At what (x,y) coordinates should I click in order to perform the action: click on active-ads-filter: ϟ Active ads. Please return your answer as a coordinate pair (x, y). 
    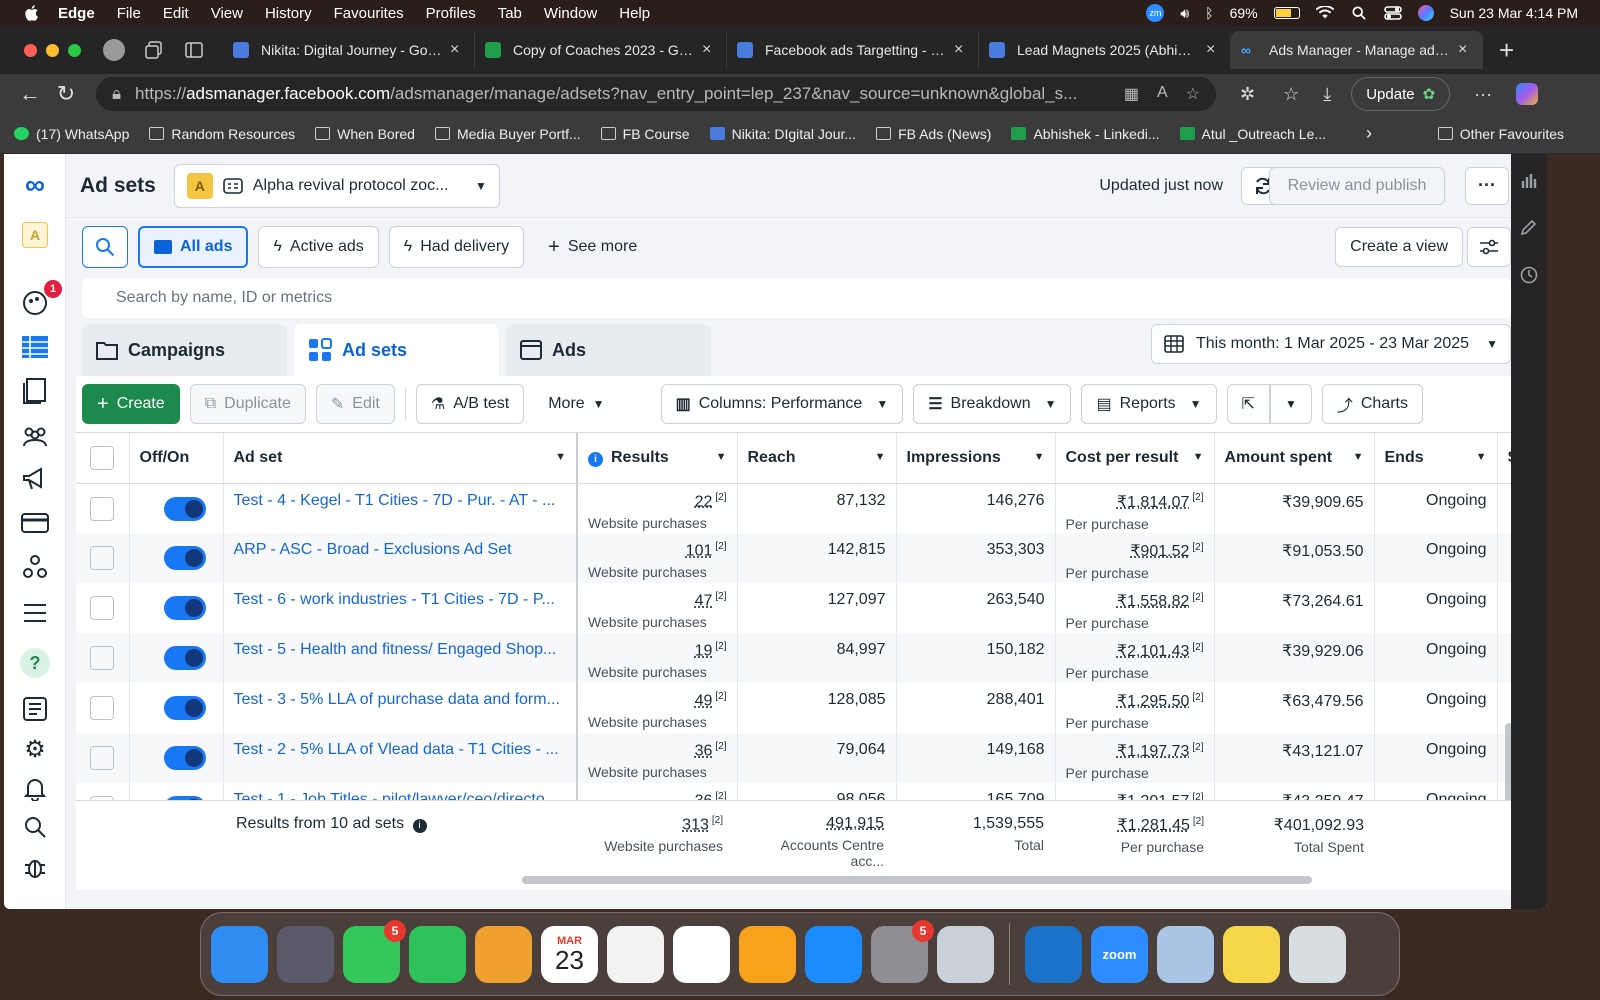
    Looking at the image, I should click on (318, 247).